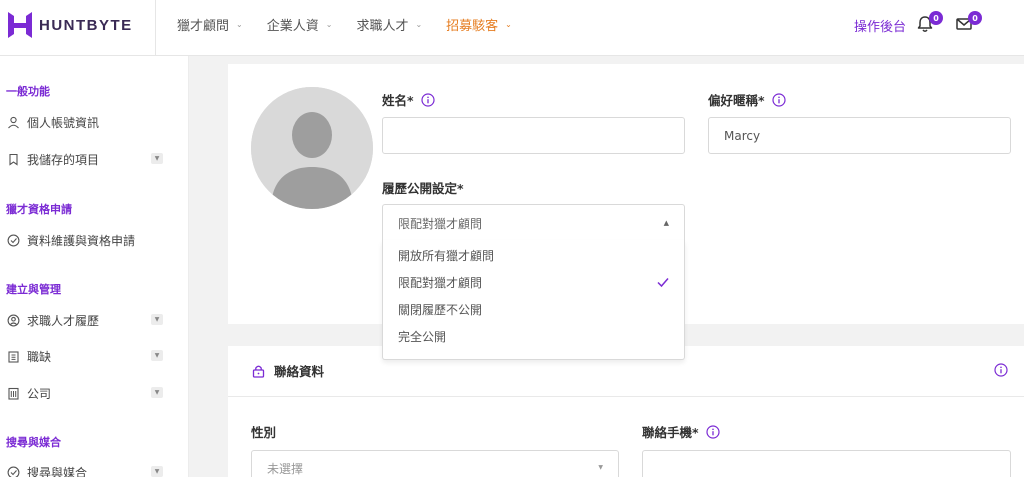 Image resolution: width=1024 pixels, height=477 pixels. Describe the element at coordinates (33, 442) in the screenshot. I see `sidebar-section-title: 搜尋與媒合` at that location.